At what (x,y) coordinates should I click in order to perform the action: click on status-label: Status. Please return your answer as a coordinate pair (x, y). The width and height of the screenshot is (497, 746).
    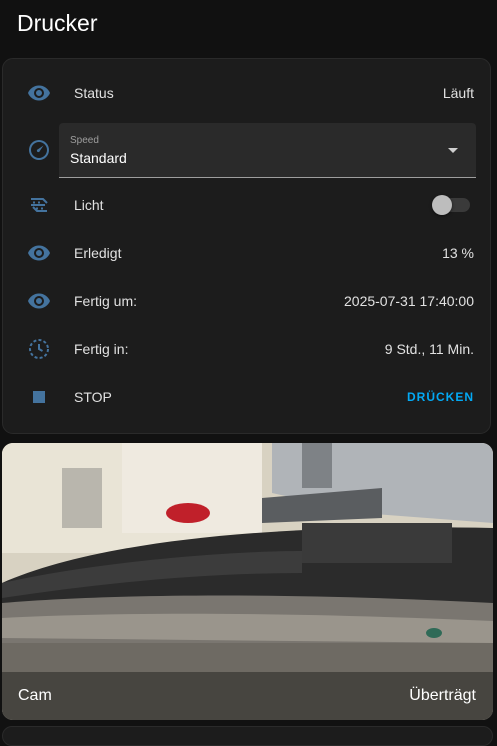
    Looking at the image, I should click on (94, 93).